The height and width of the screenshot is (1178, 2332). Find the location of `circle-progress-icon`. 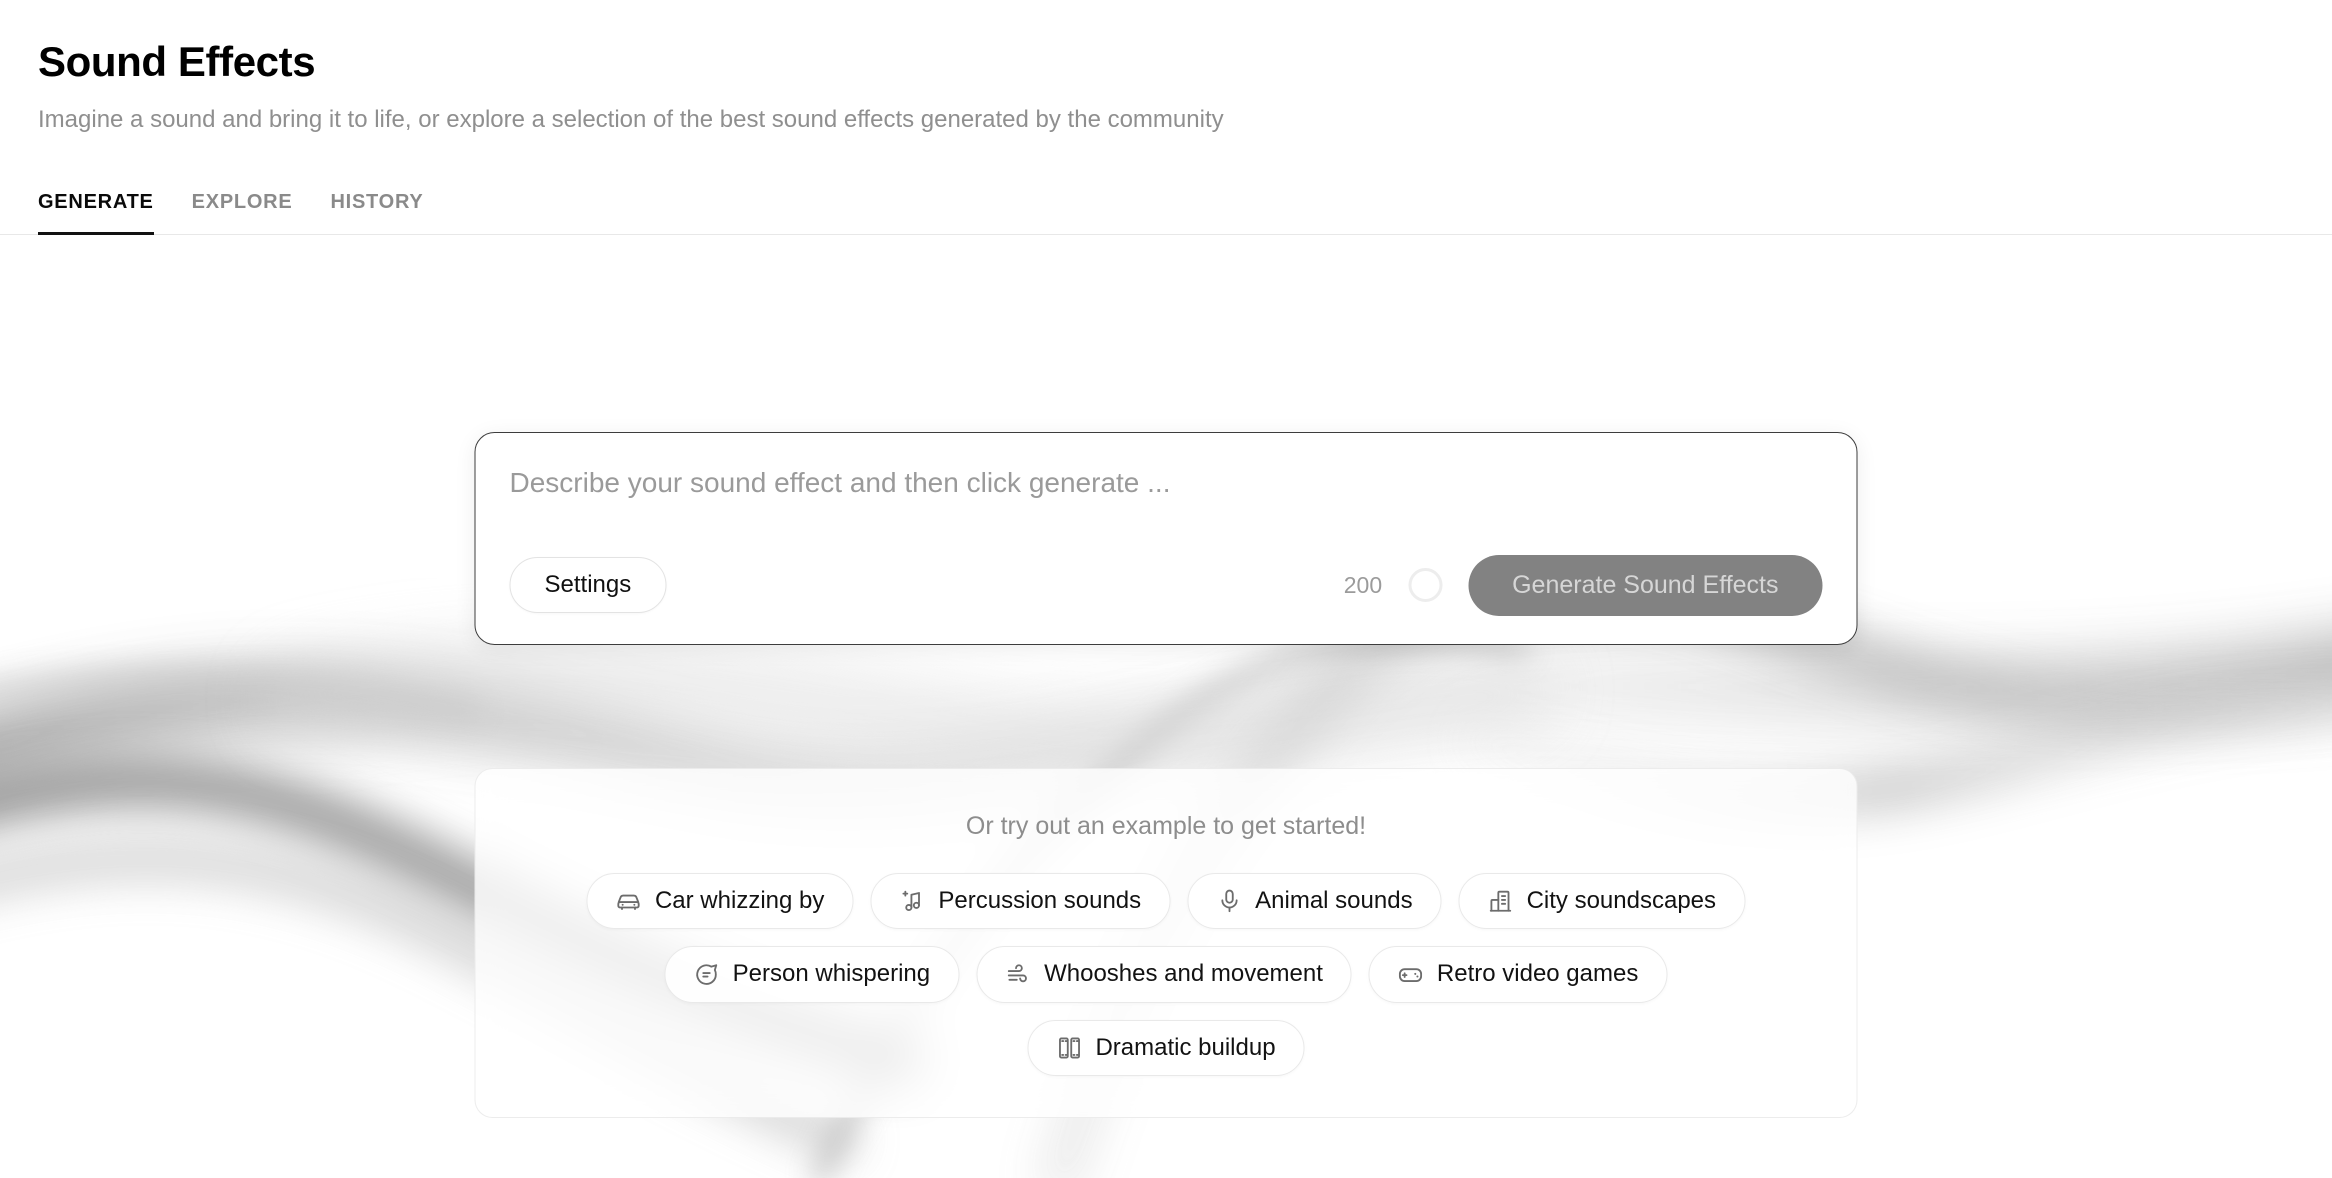

circle-progress-icon is located at coordinates (1425, 585).